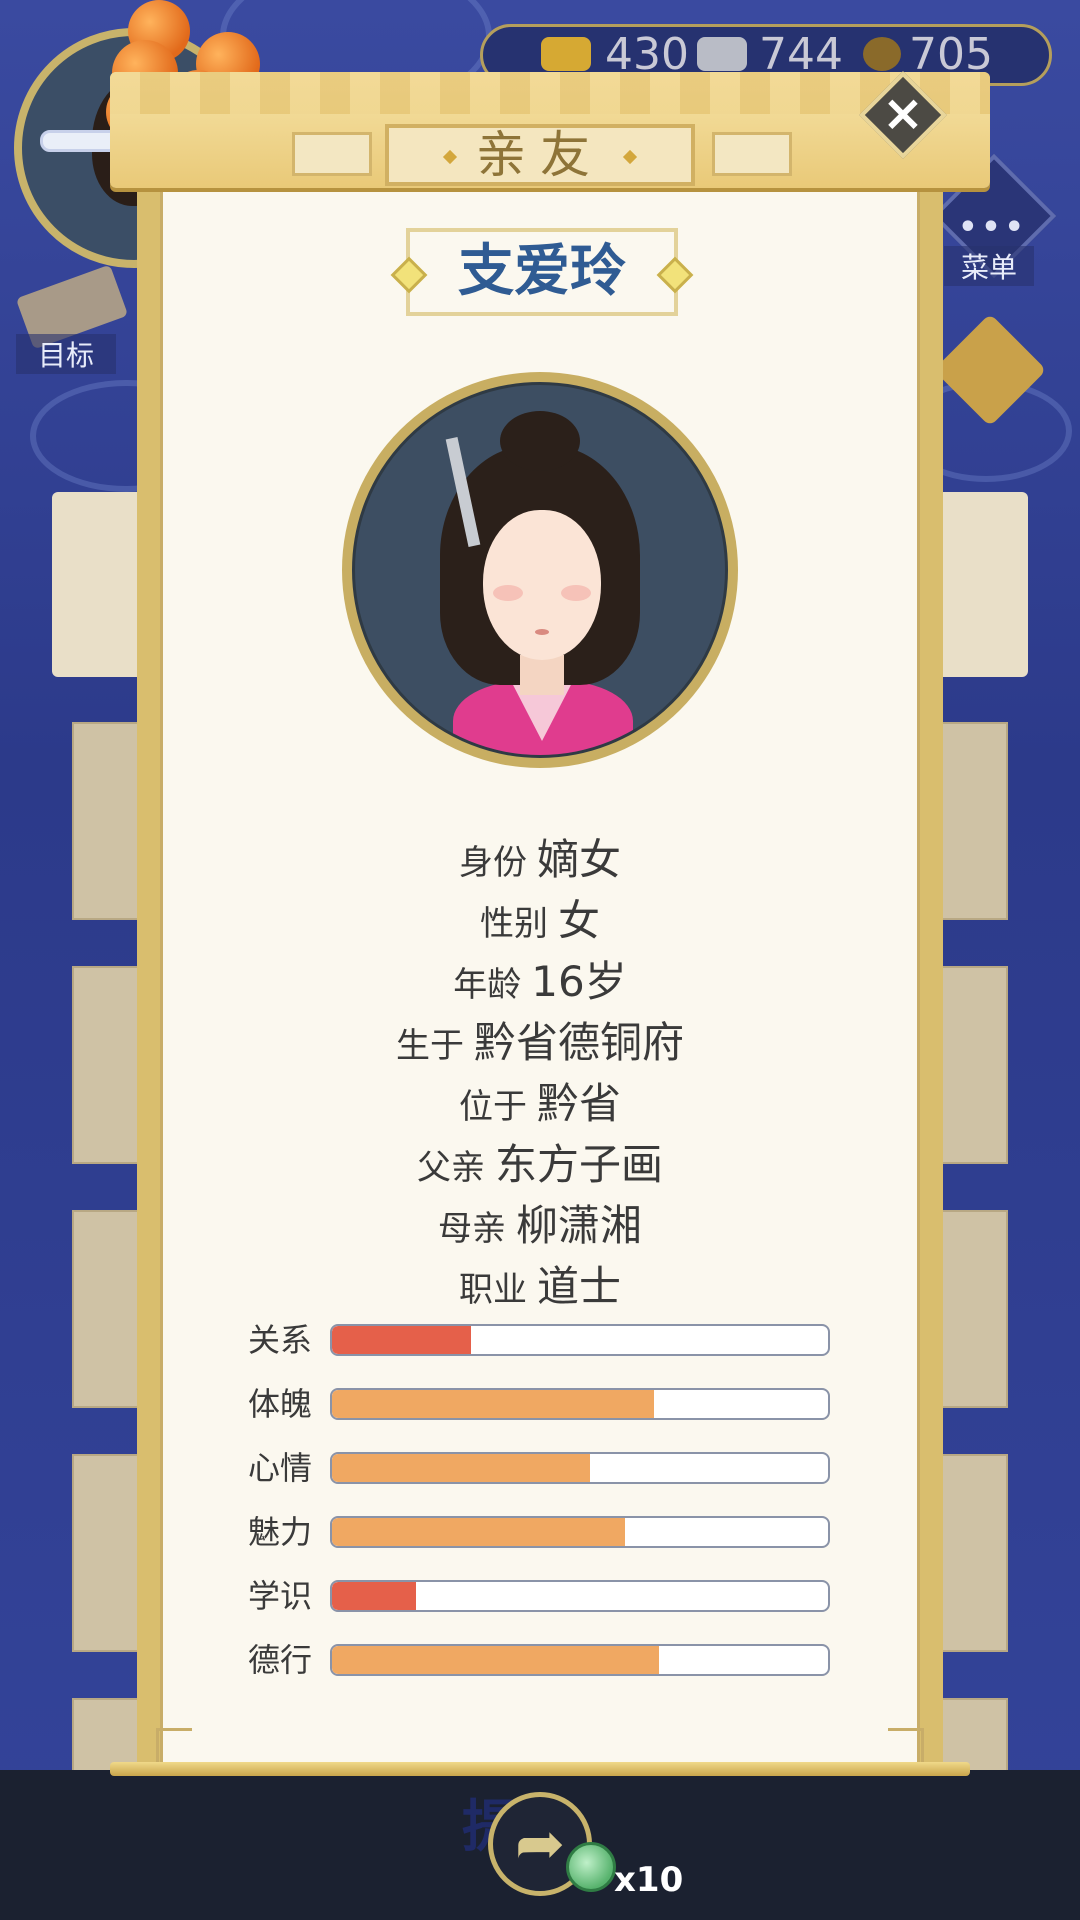 Image resolution: width=1080 pixels, height=1920 pixels. What do you see at coordinates (578, 1286) in the screenshot?
I see `info-value: 道士` at bounding box center [578, 1286].